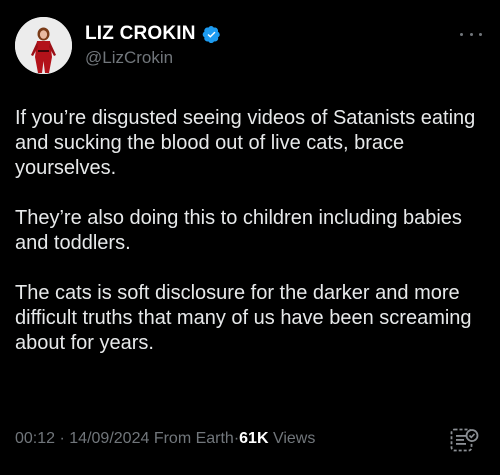 The width and height of the screenshot is (500, 475). I want to click on author-name-row: LIZ CROKIN, so click(153, 34).